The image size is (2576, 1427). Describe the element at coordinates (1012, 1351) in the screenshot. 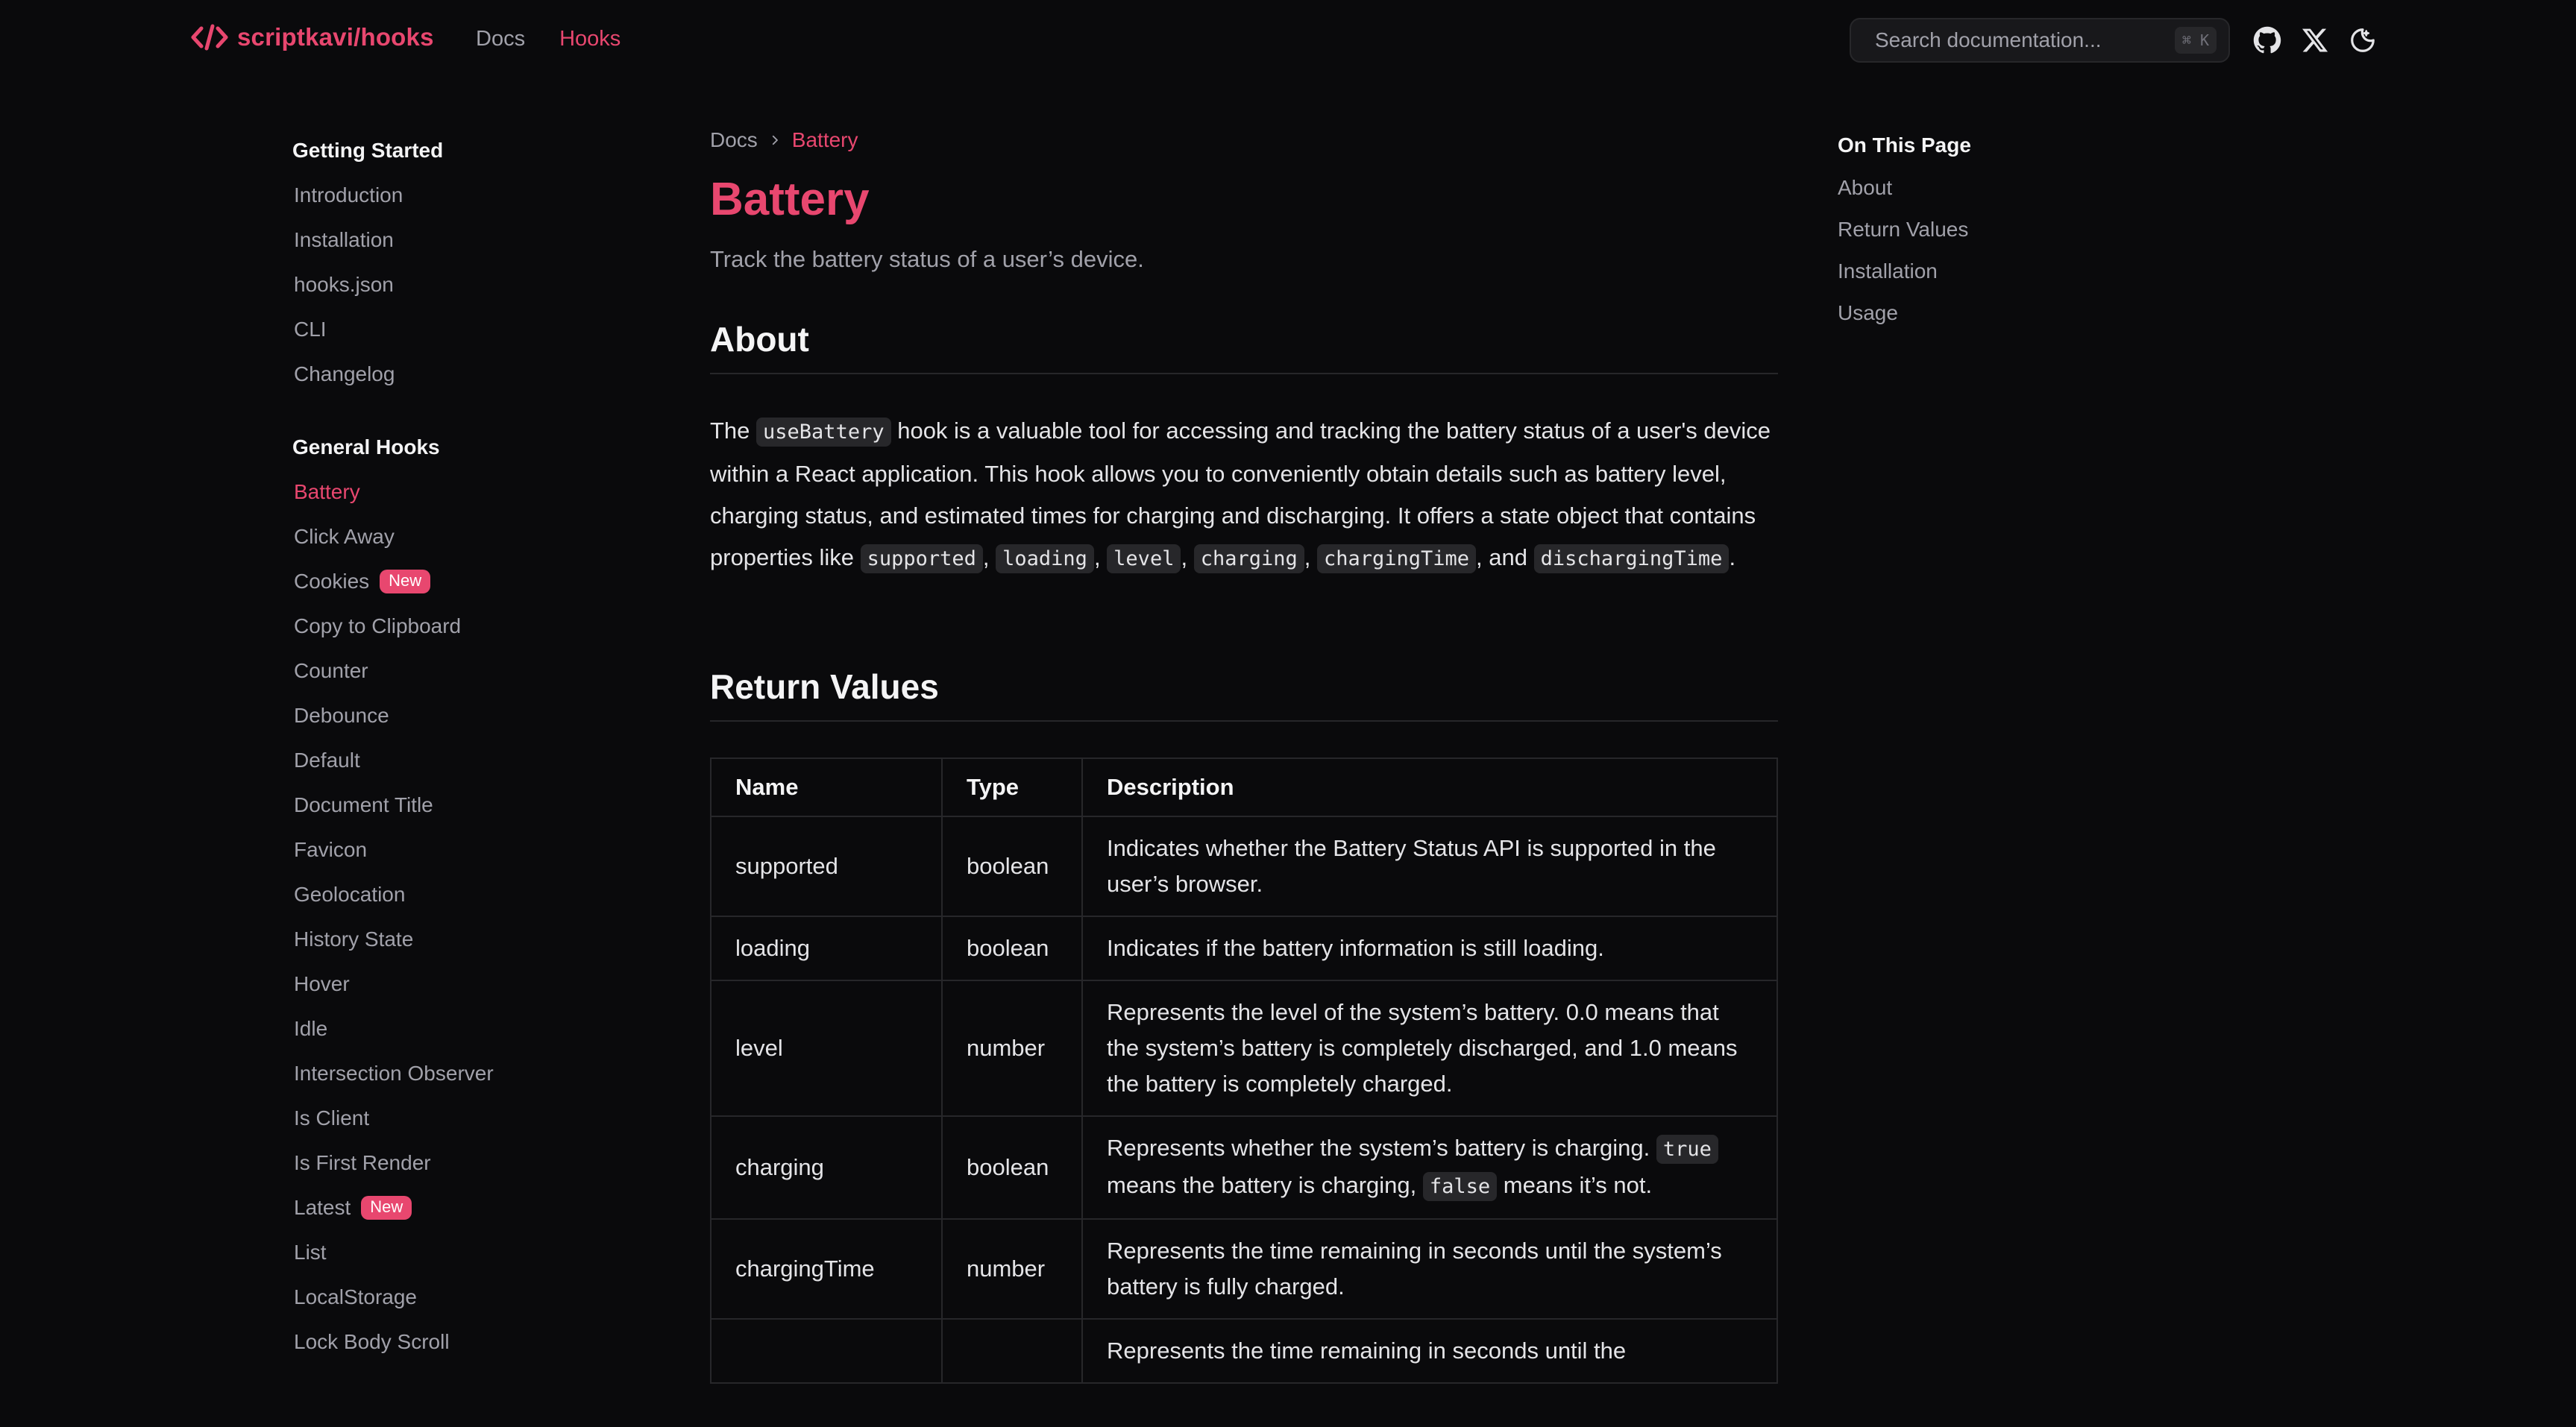

I see `cell-type` at that location.